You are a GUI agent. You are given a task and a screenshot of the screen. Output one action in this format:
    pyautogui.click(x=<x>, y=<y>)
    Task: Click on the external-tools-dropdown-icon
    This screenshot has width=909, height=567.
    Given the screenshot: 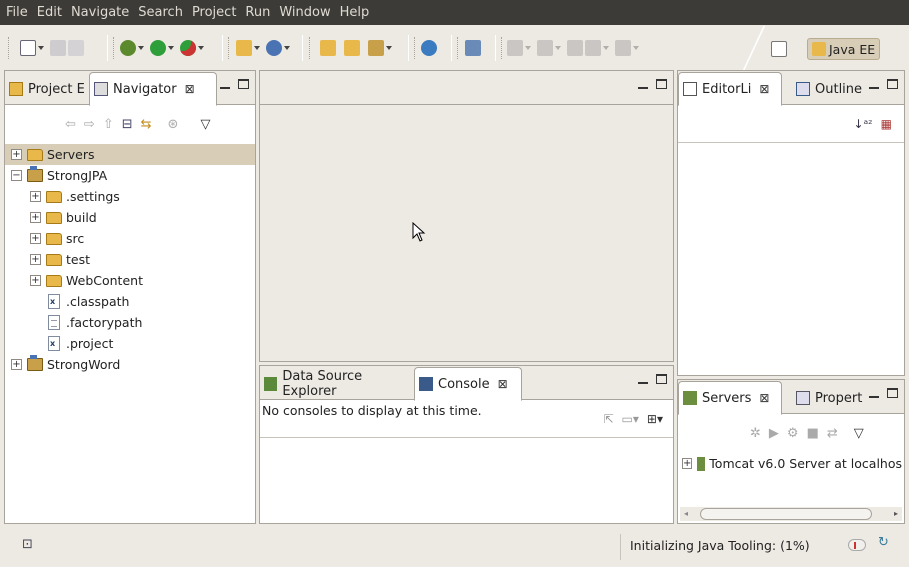 What is the action you would take?
    pyautogui.click(x=201, y=48)
    